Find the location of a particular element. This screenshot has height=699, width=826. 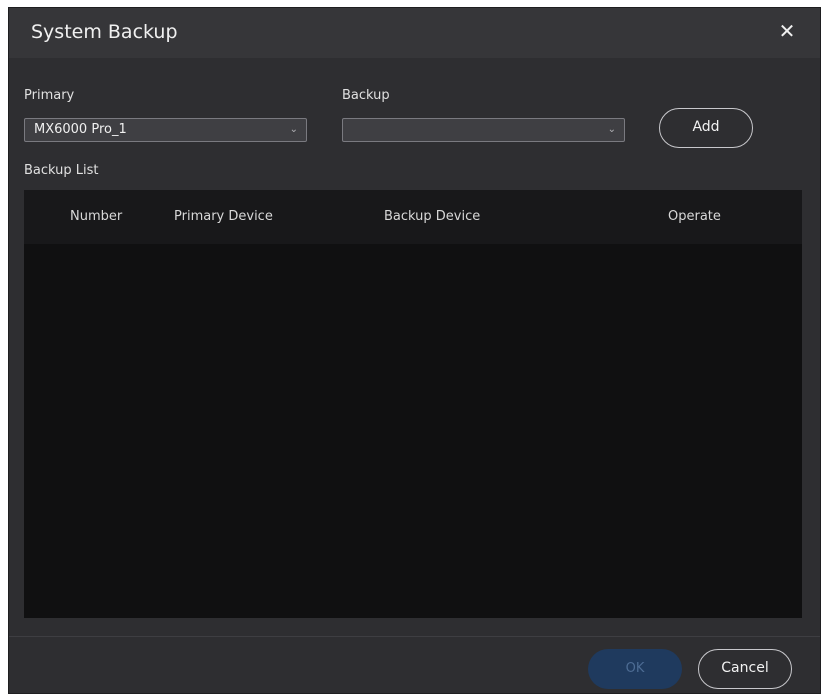

primary-select: MX6000 Pro_1 ⌄ is located at coordinates (165, 130).